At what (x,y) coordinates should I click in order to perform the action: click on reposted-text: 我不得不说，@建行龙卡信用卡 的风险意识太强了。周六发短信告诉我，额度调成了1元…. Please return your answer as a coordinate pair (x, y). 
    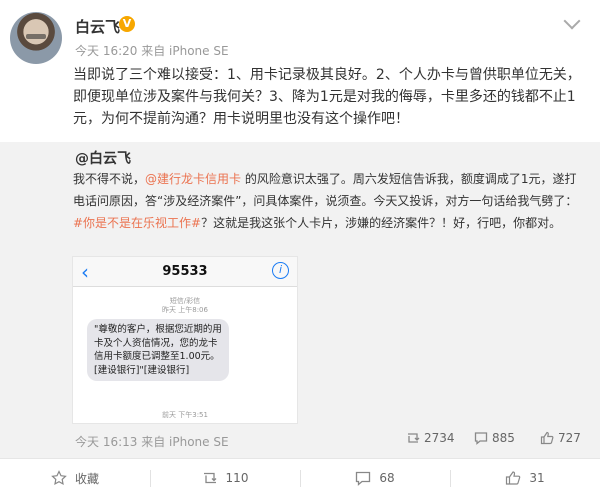
    Looking at the image, I should click on (325, 201).